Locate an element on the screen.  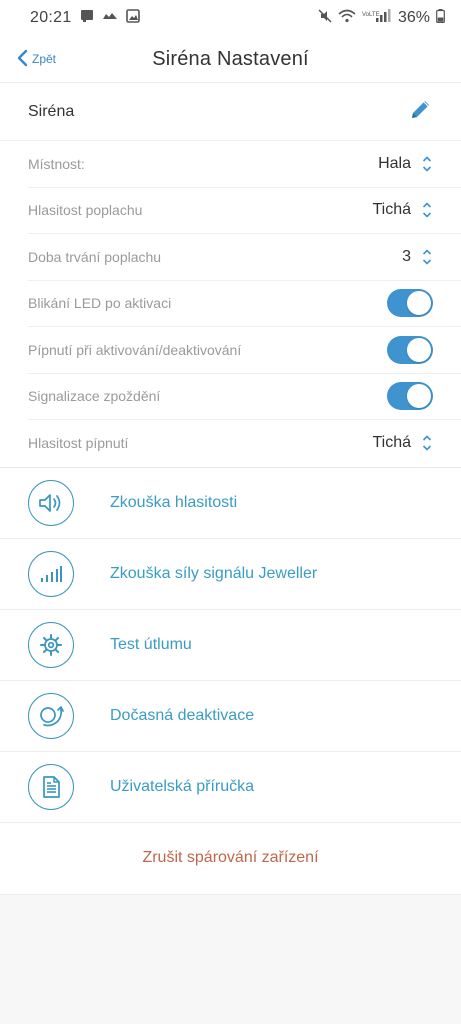
unpair-device-button: Zrušit spárování zařízení is located at coordinates (230, 858).